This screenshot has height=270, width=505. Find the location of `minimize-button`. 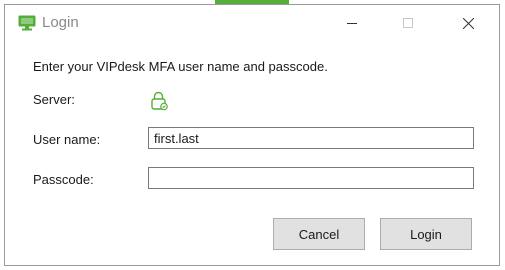

minimize-button is located at coordinates (352, 23).